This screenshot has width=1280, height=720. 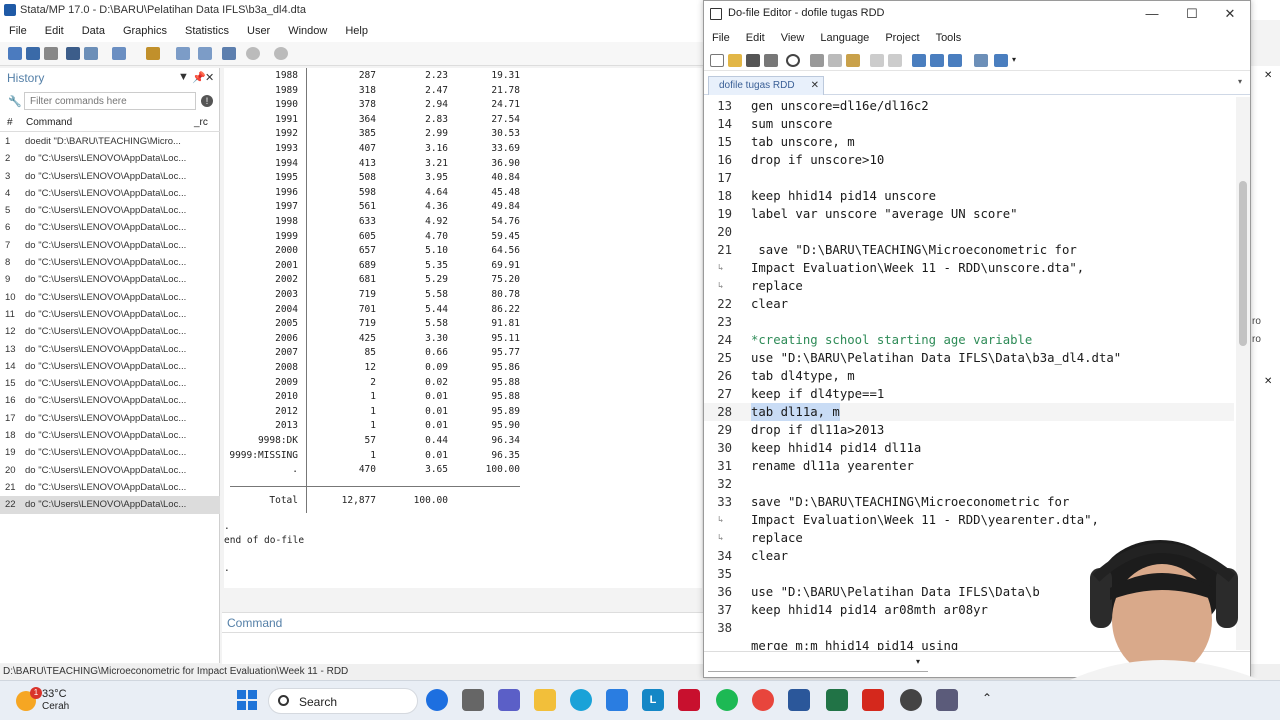 I want to click on editor-navigation-combo, so click(x=818, y=664).